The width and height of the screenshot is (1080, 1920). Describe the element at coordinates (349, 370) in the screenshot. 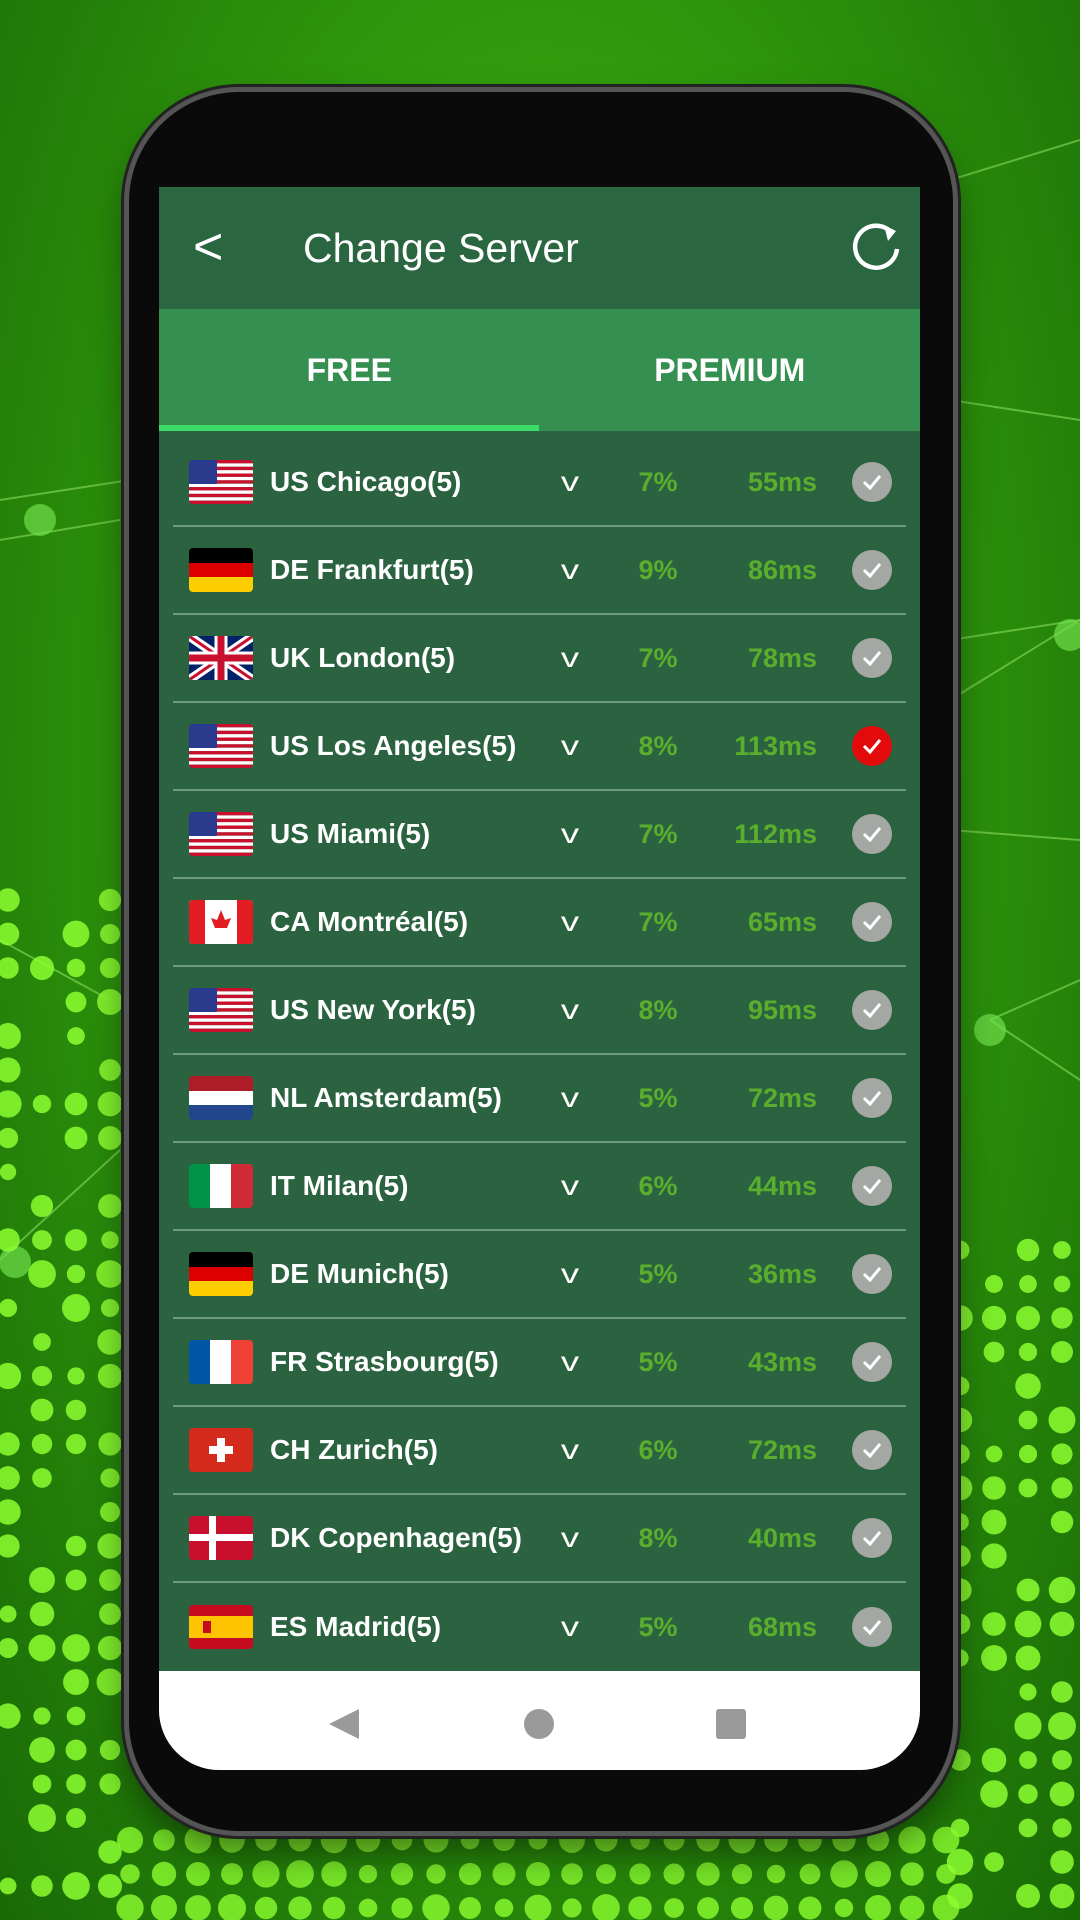

I see `tab-free: FREE` at that location.